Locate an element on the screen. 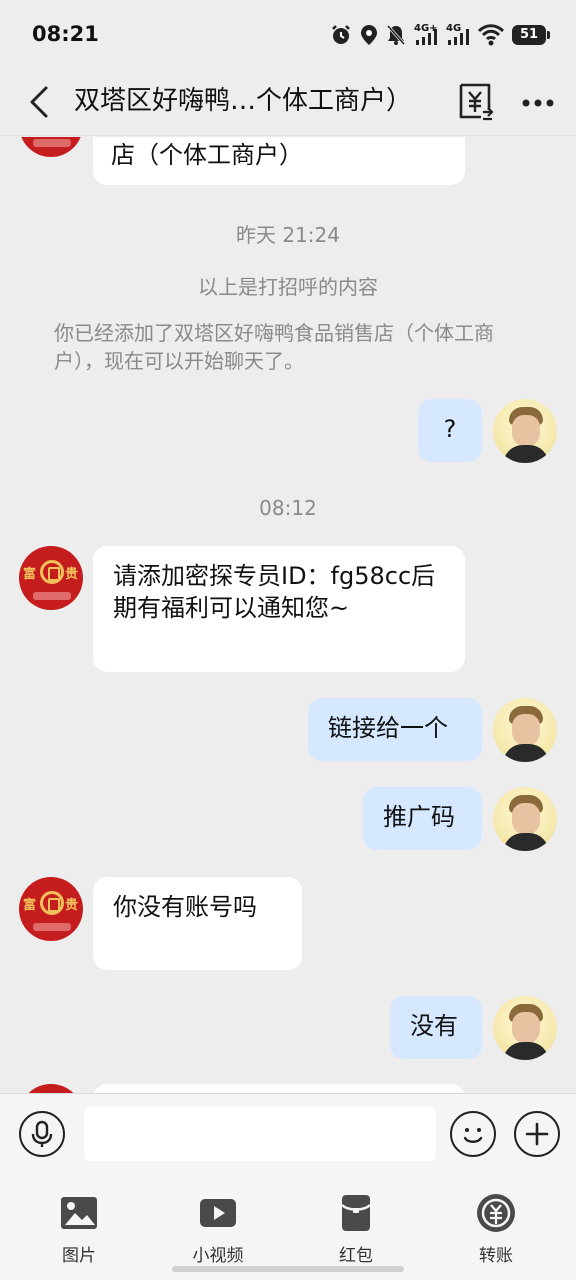  message-bubble-received: 你没有账号吗 is located at coordinates (197, 923).